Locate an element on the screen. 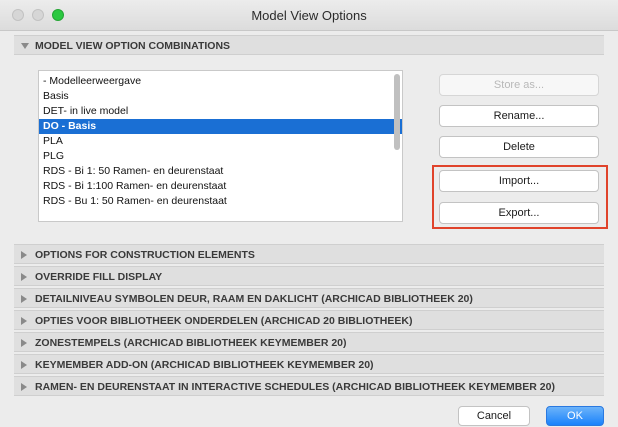 The image size is (618, 427). ok-button: OK is located at coordinates (575, 416).